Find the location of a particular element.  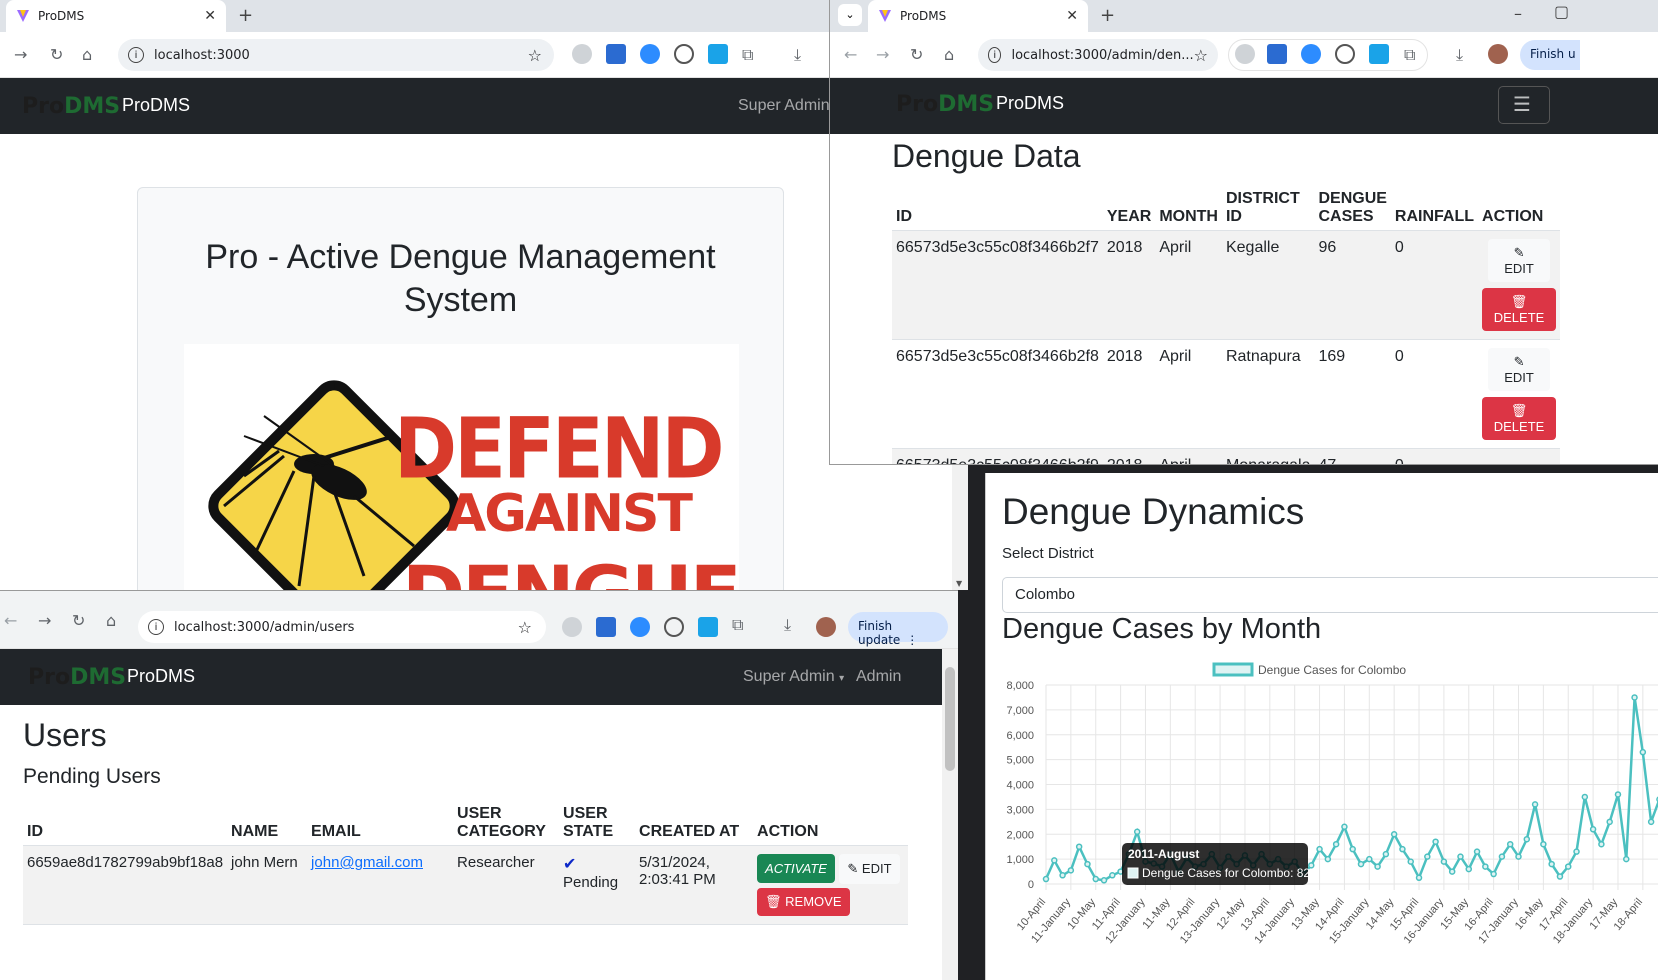

email-link: john@gmail.com is located at coordinates (367, 862).